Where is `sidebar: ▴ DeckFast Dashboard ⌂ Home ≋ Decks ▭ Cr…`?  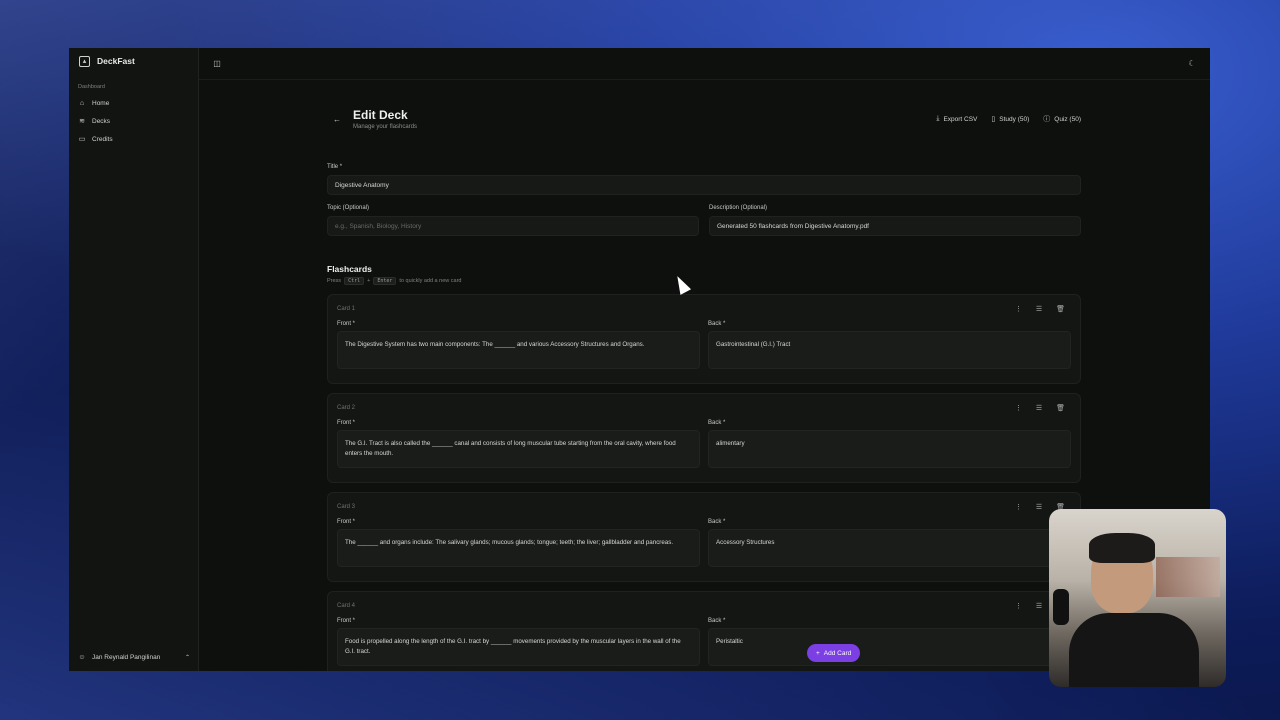 sidebar: ▴ DeckFast Dashboard ⌂ Home ≋ Decks ▭ Cr… is located at coordinates (134, 359).